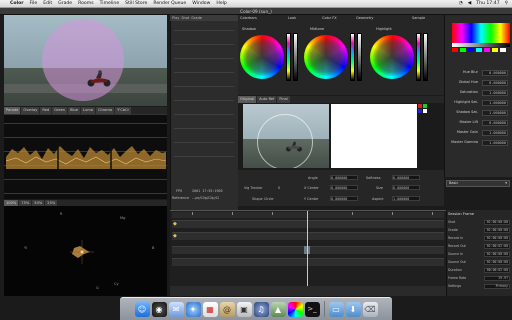  What do you see at coordinates (247, 99) in the screenshot?
I see `tab-original: Original` at bounding box center [247, 99].